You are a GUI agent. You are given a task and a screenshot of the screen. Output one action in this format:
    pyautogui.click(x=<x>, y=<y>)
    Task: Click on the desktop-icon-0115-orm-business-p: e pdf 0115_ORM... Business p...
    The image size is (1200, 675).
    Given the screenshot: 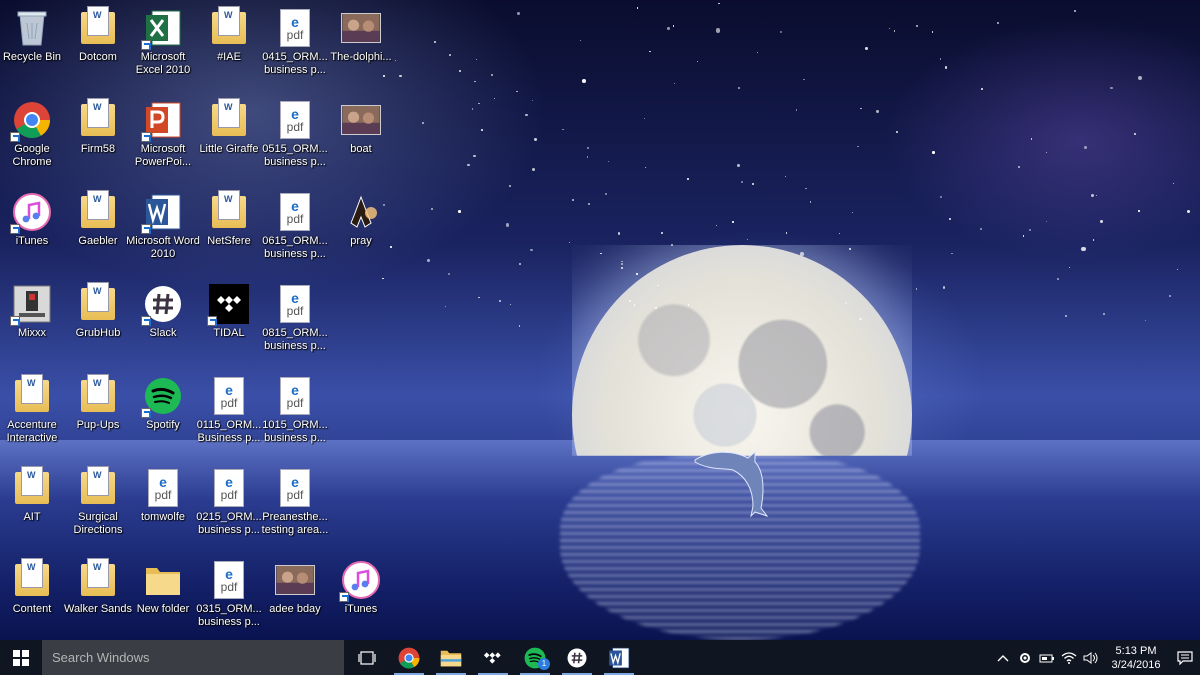 What is the action you would take?
    pyautogui.click(x=229, y=415)
    